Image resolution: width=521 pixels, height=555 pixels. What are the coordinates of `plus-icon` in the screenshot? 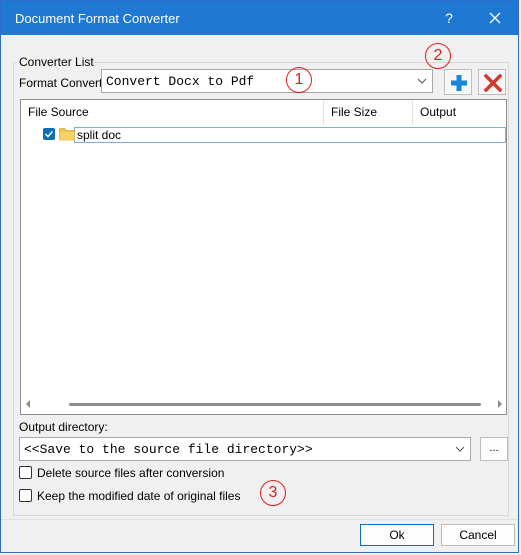 It's located at (459, 83).